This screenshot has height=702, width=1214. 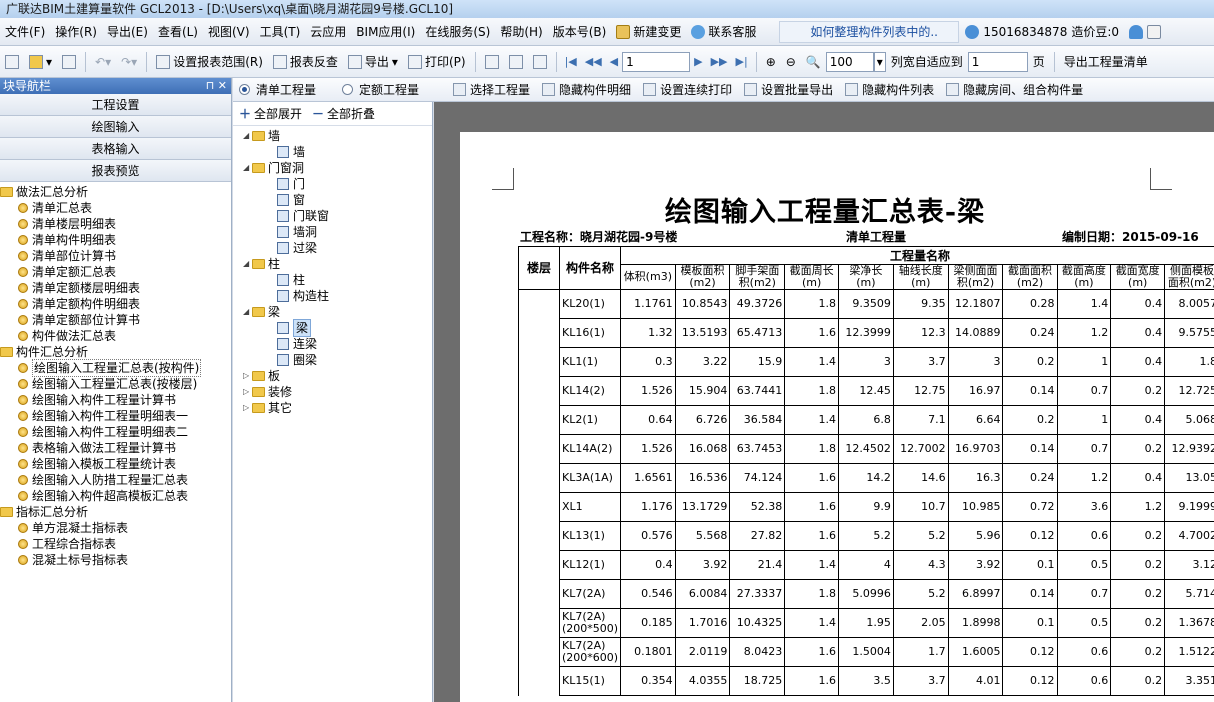 What do you see at coordinates (115, 464) in the screenshot?
I see `report-item: 绘图输入模板工程量统计表` at bounding box center [115, 464].